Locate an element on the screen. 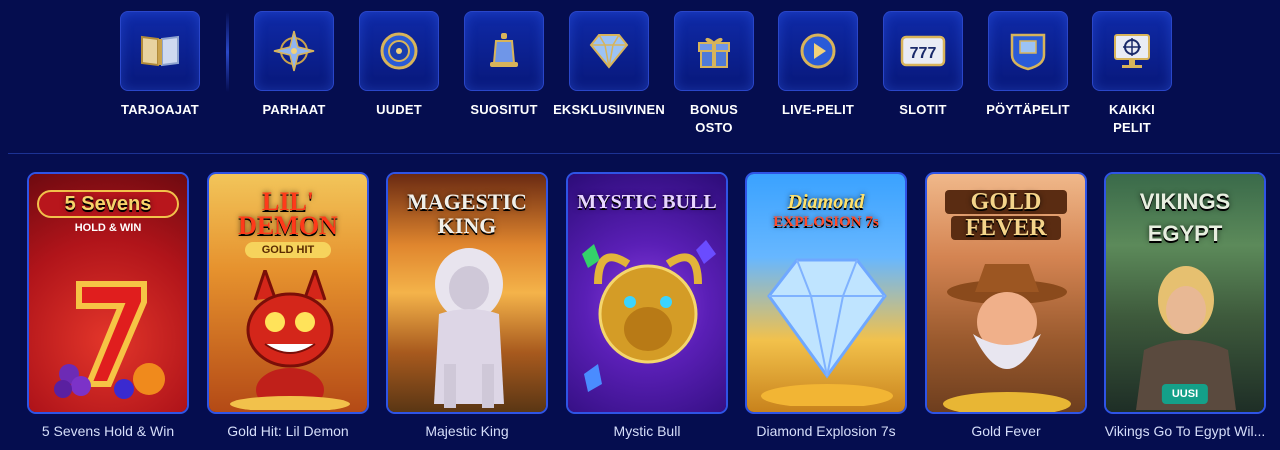 The width and height of the screenshot is (1280, 450). prospector-art is located at coordinates (1007, 338).